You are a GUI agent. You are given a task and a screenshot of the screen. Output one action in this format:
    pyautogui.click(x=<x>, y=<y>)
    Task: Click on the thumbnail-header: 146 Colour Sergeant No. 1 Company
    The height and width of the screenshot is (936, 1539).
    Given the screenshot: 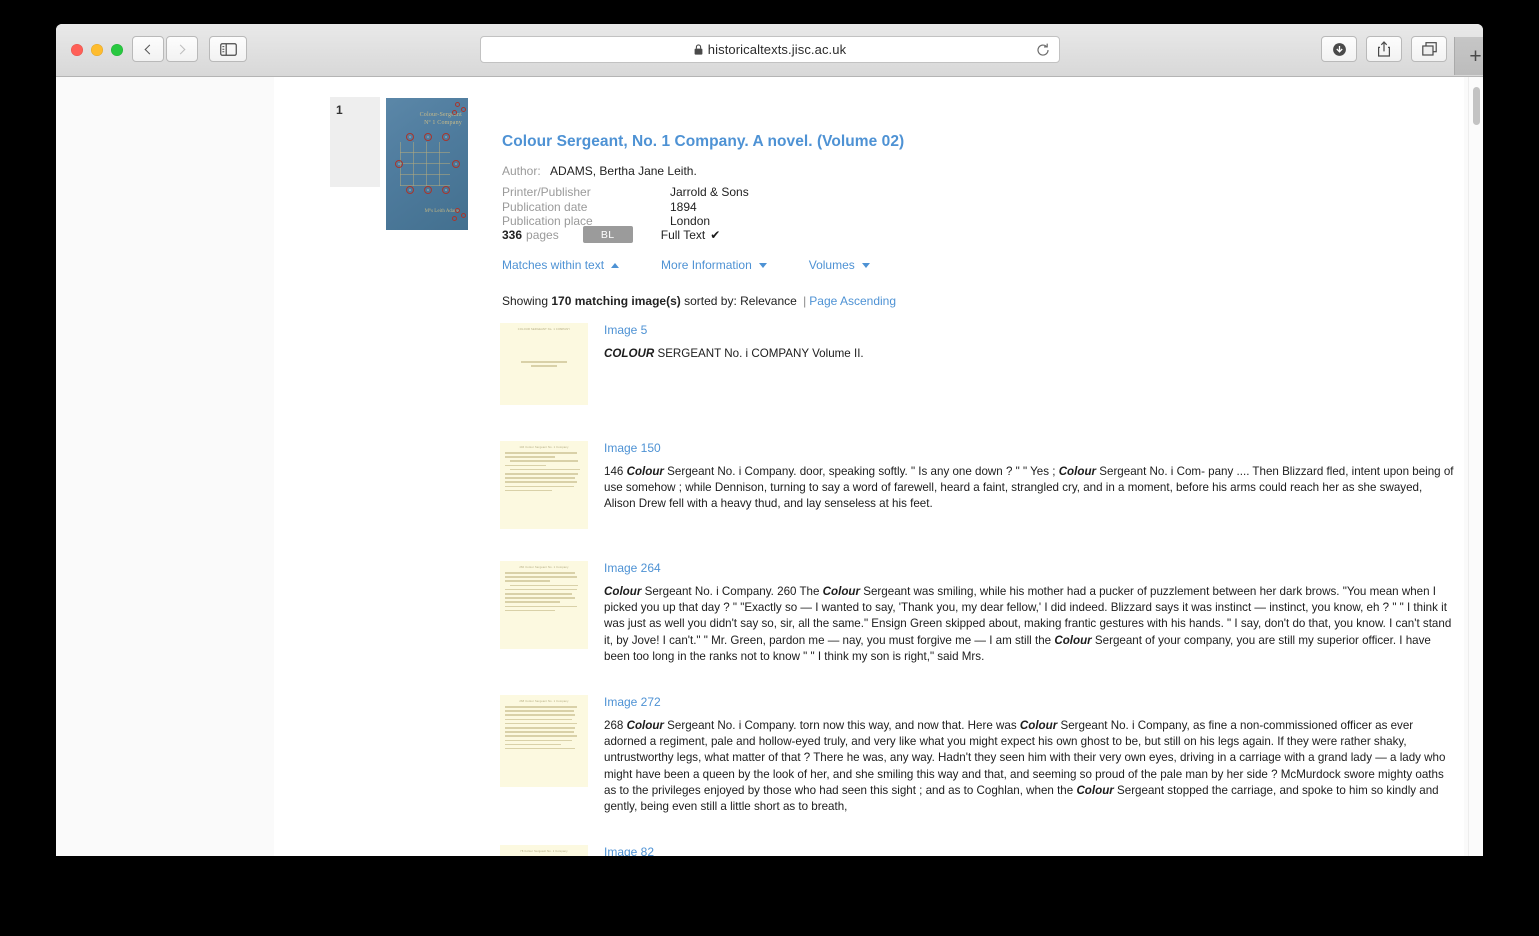 What is the action you would take?
    pyautogui.click(x=544, y=447)
    